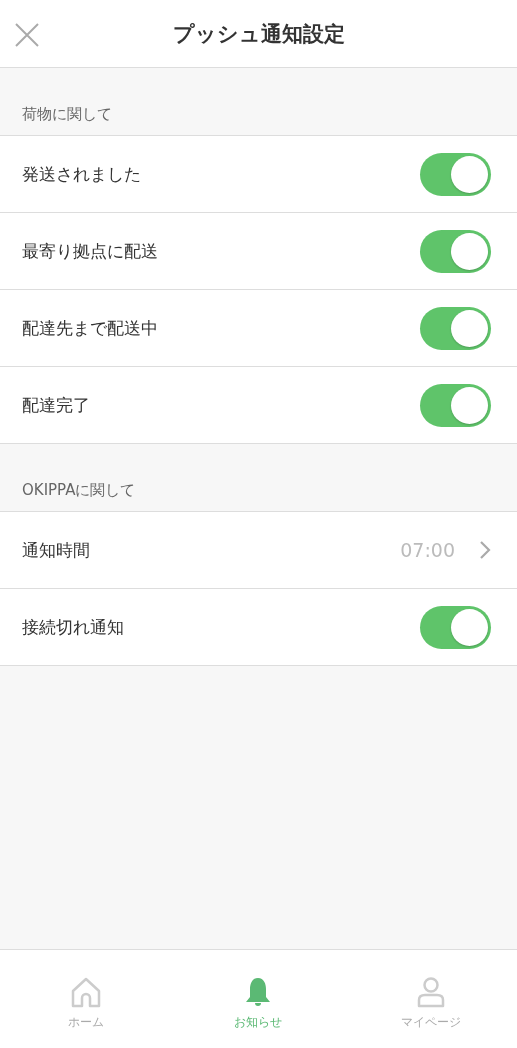 The width and height of the screenshot is (517, 1048). Describe the element at coordinates (67, 114) in the screenshot. I see `section-heading: 荷物に関して` at that location.